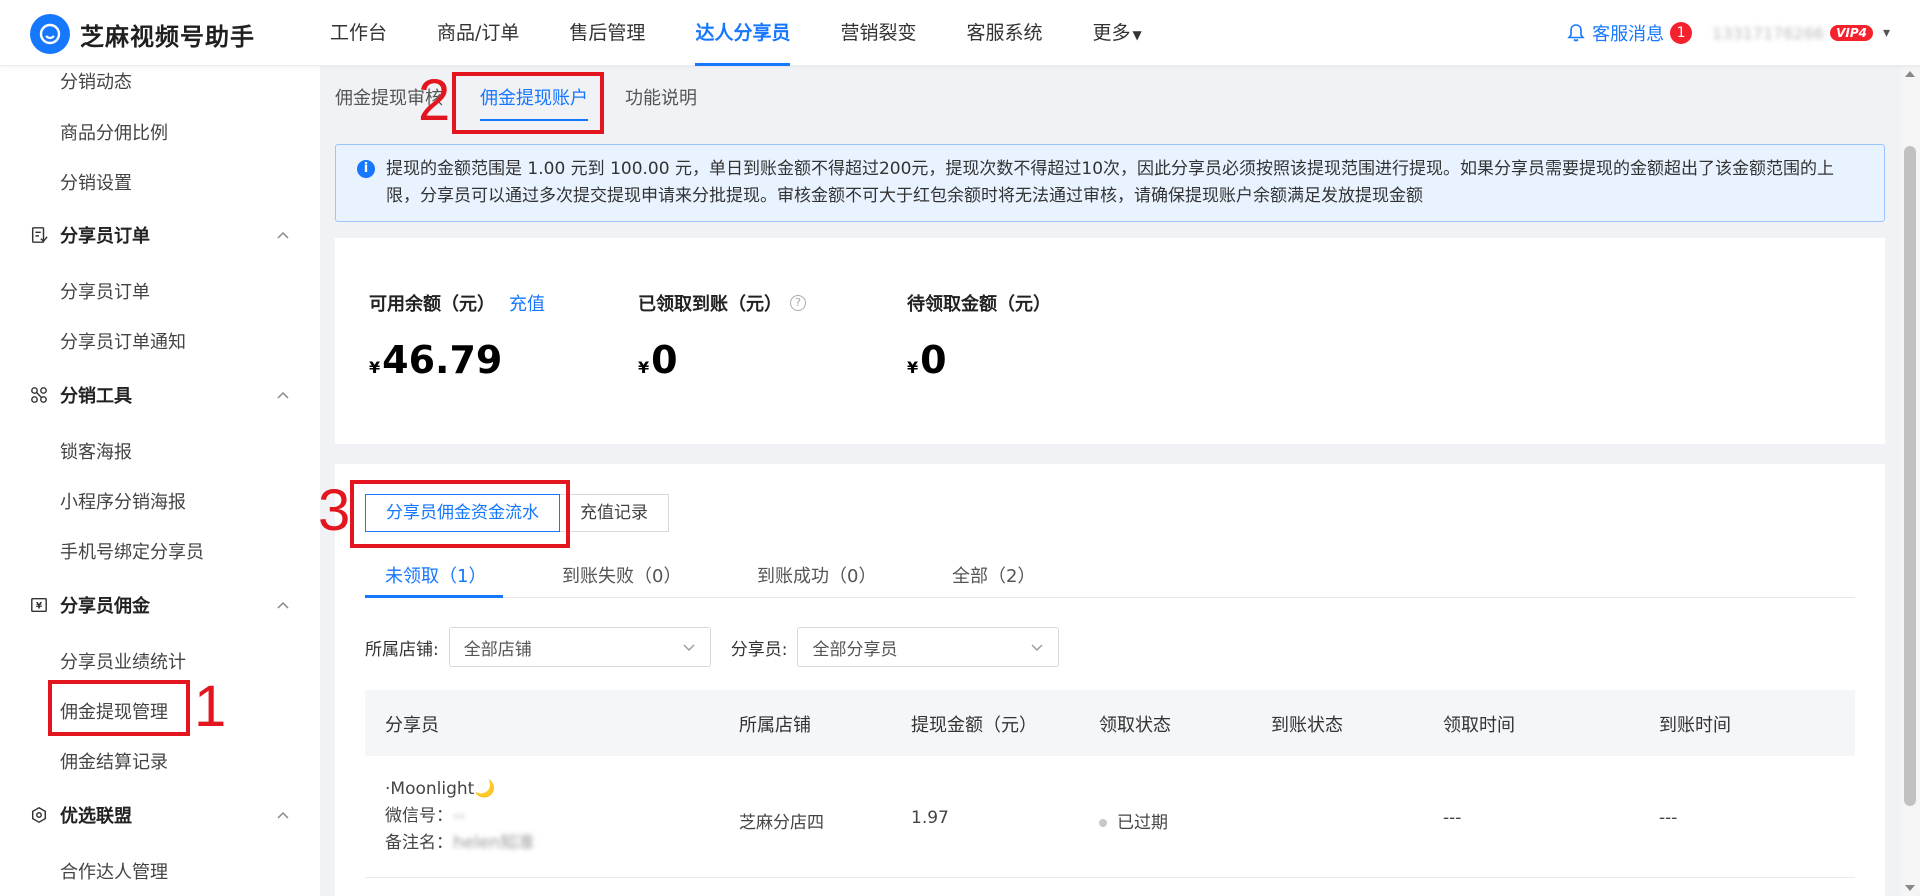  Describe the element at coordinates (96, 81) in the screenshot. I see `sidebar-item-distribution-dynamics: 分销动态` at that location.